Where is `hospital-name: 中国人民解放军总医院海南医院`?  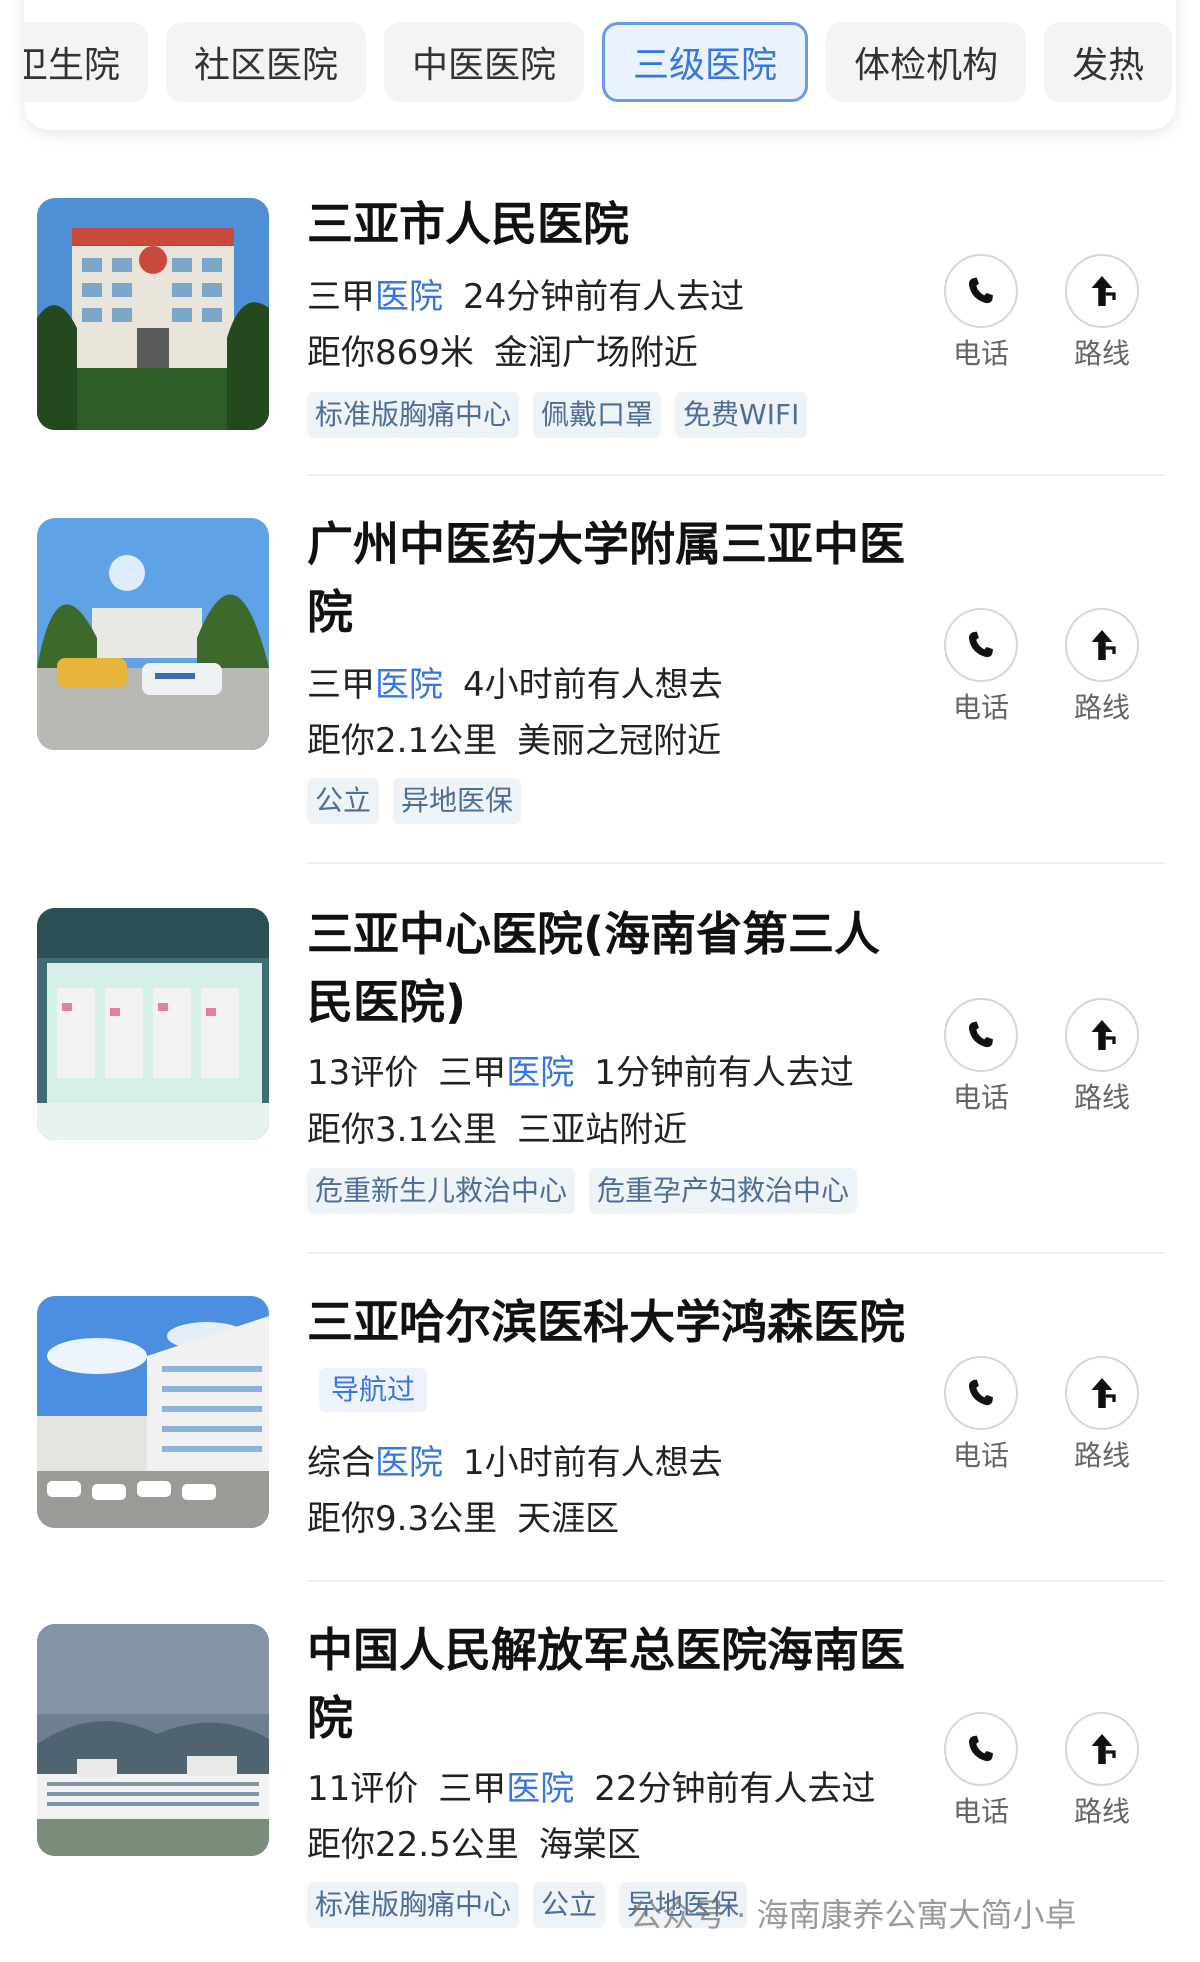 hospital-name: 中国人民解放军总医院海南医院 is located at coordinates (607, 1684).